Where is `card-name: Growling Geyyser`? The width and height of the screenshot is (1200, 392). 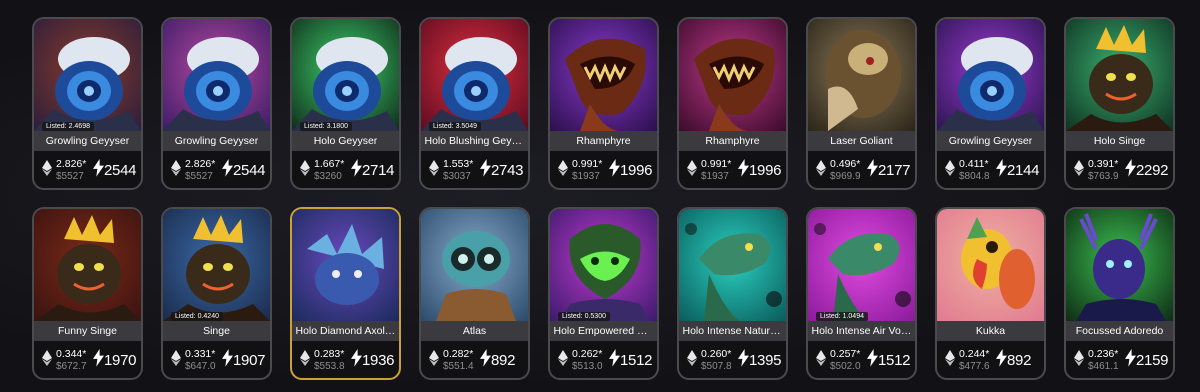 card-name: Growling Geyyser is located at coordinates (216, 141).